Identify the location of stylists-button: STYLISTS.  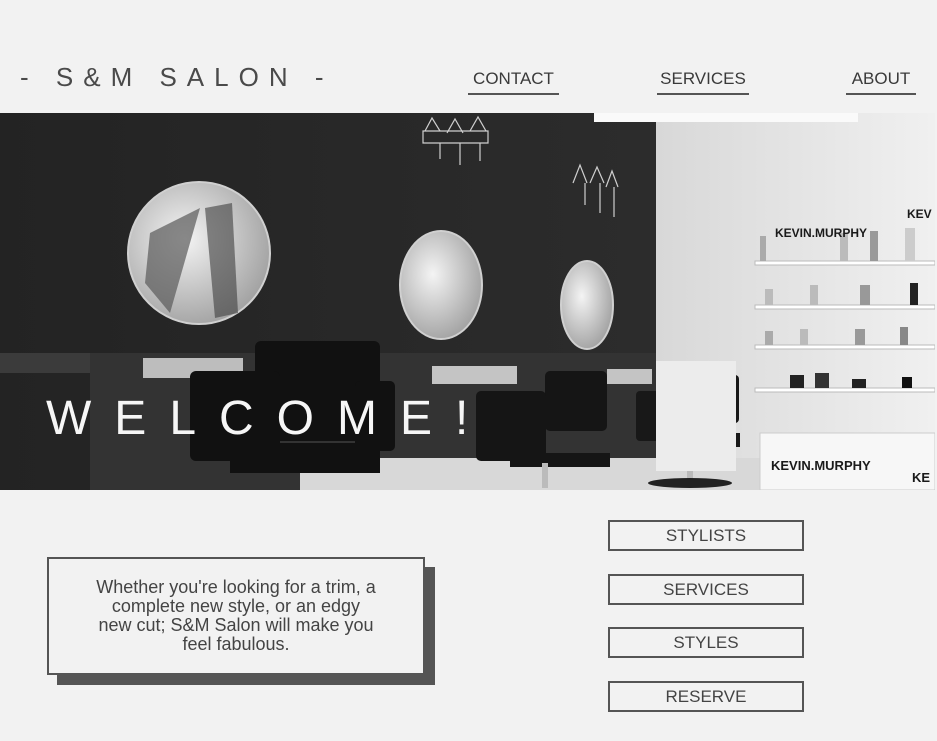
(706, 535).